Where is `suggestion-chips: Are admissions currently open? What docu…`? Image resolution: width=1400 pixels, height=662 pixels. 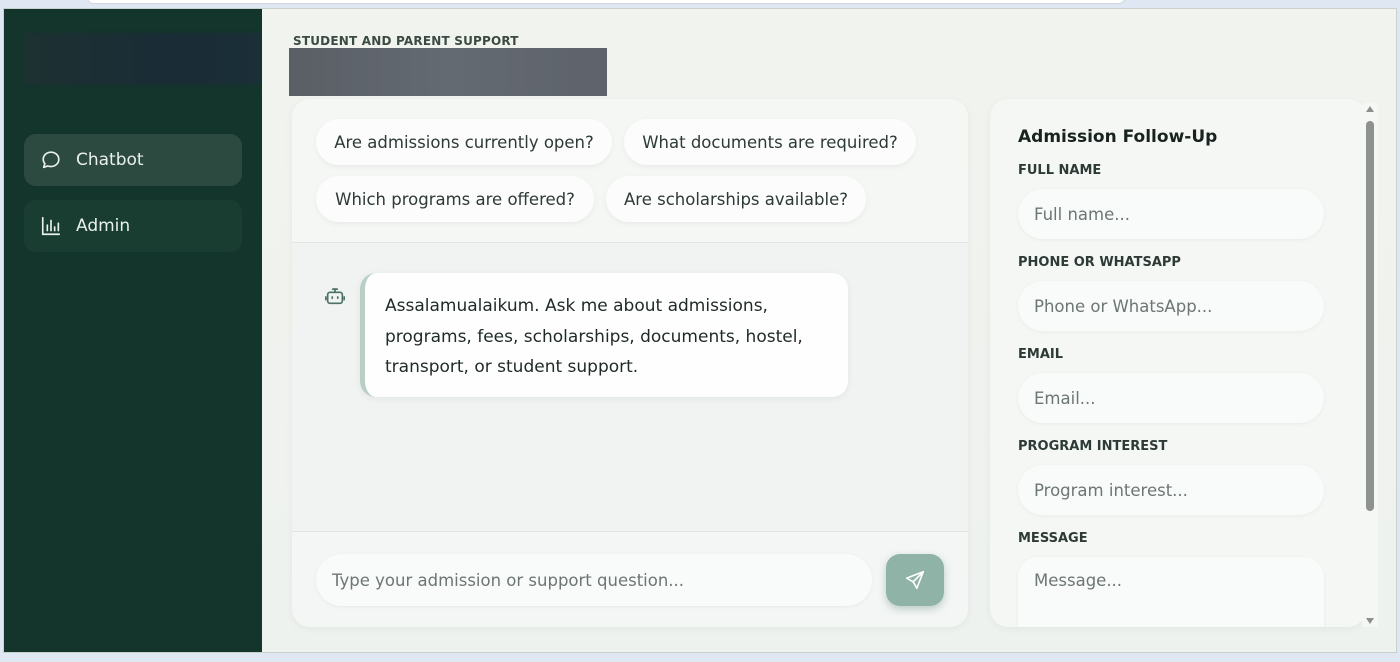
suggestion-chips: Are admissions currently open? What docu… is located at coordinates (630, 171).